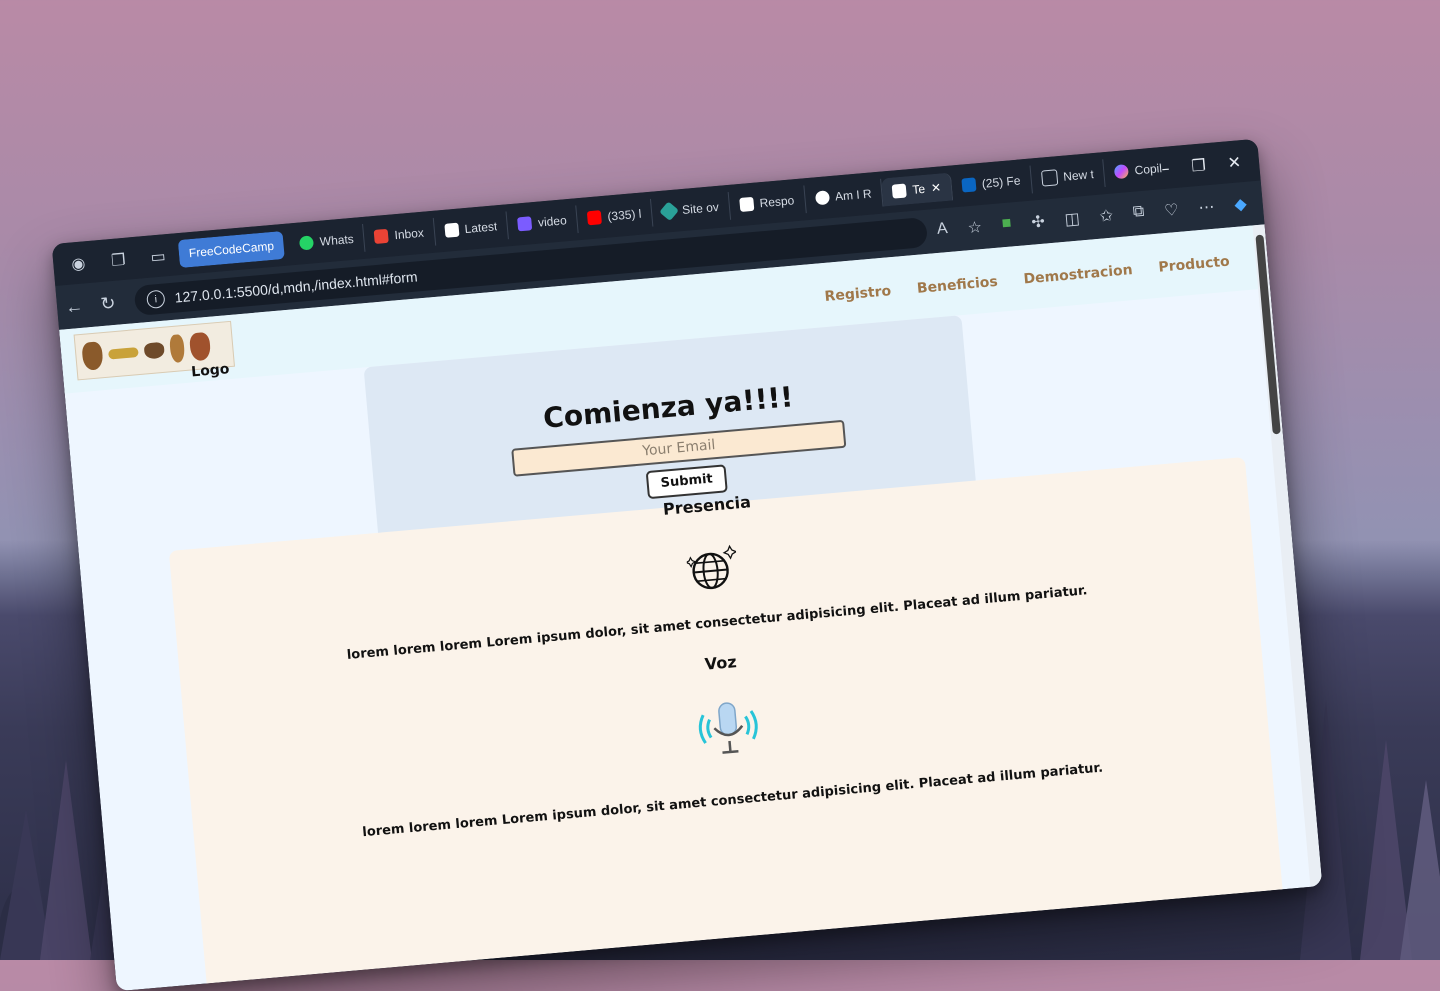 The height and width of the screenshot is (991, 1440). What do you see at coordinates (552, 221) in the screenshot?
I see `tab-label: video` at bounding box center [552, 221].